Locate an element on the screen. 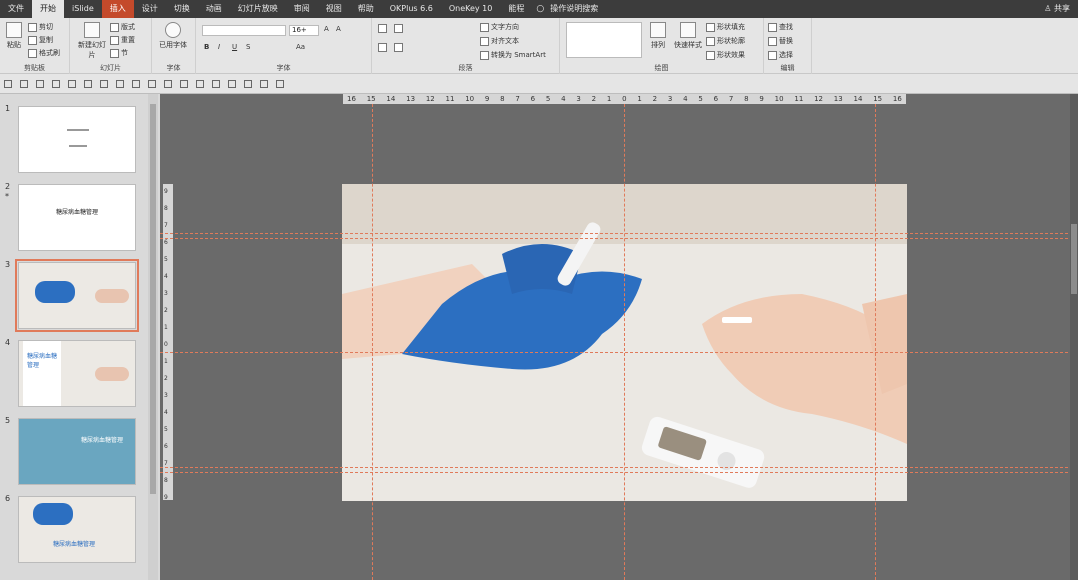 The height and width of the screenshot is (580, 1078). char-spacing-button: Aa is located at coordinates (300, 47).